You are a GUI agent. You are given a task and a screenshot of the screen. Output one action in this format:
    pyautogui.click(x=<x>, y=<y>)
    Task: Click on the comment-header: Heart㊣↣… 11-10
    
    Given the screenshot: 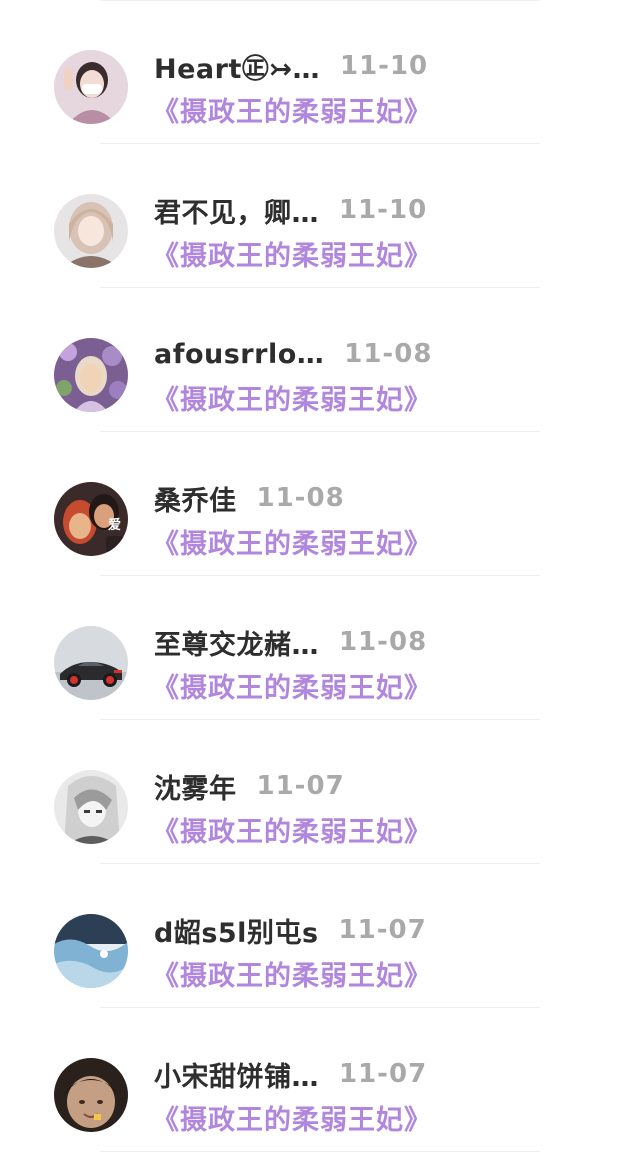 What is the action you would take?
    pyautogui.click(x=291, y=66)
    